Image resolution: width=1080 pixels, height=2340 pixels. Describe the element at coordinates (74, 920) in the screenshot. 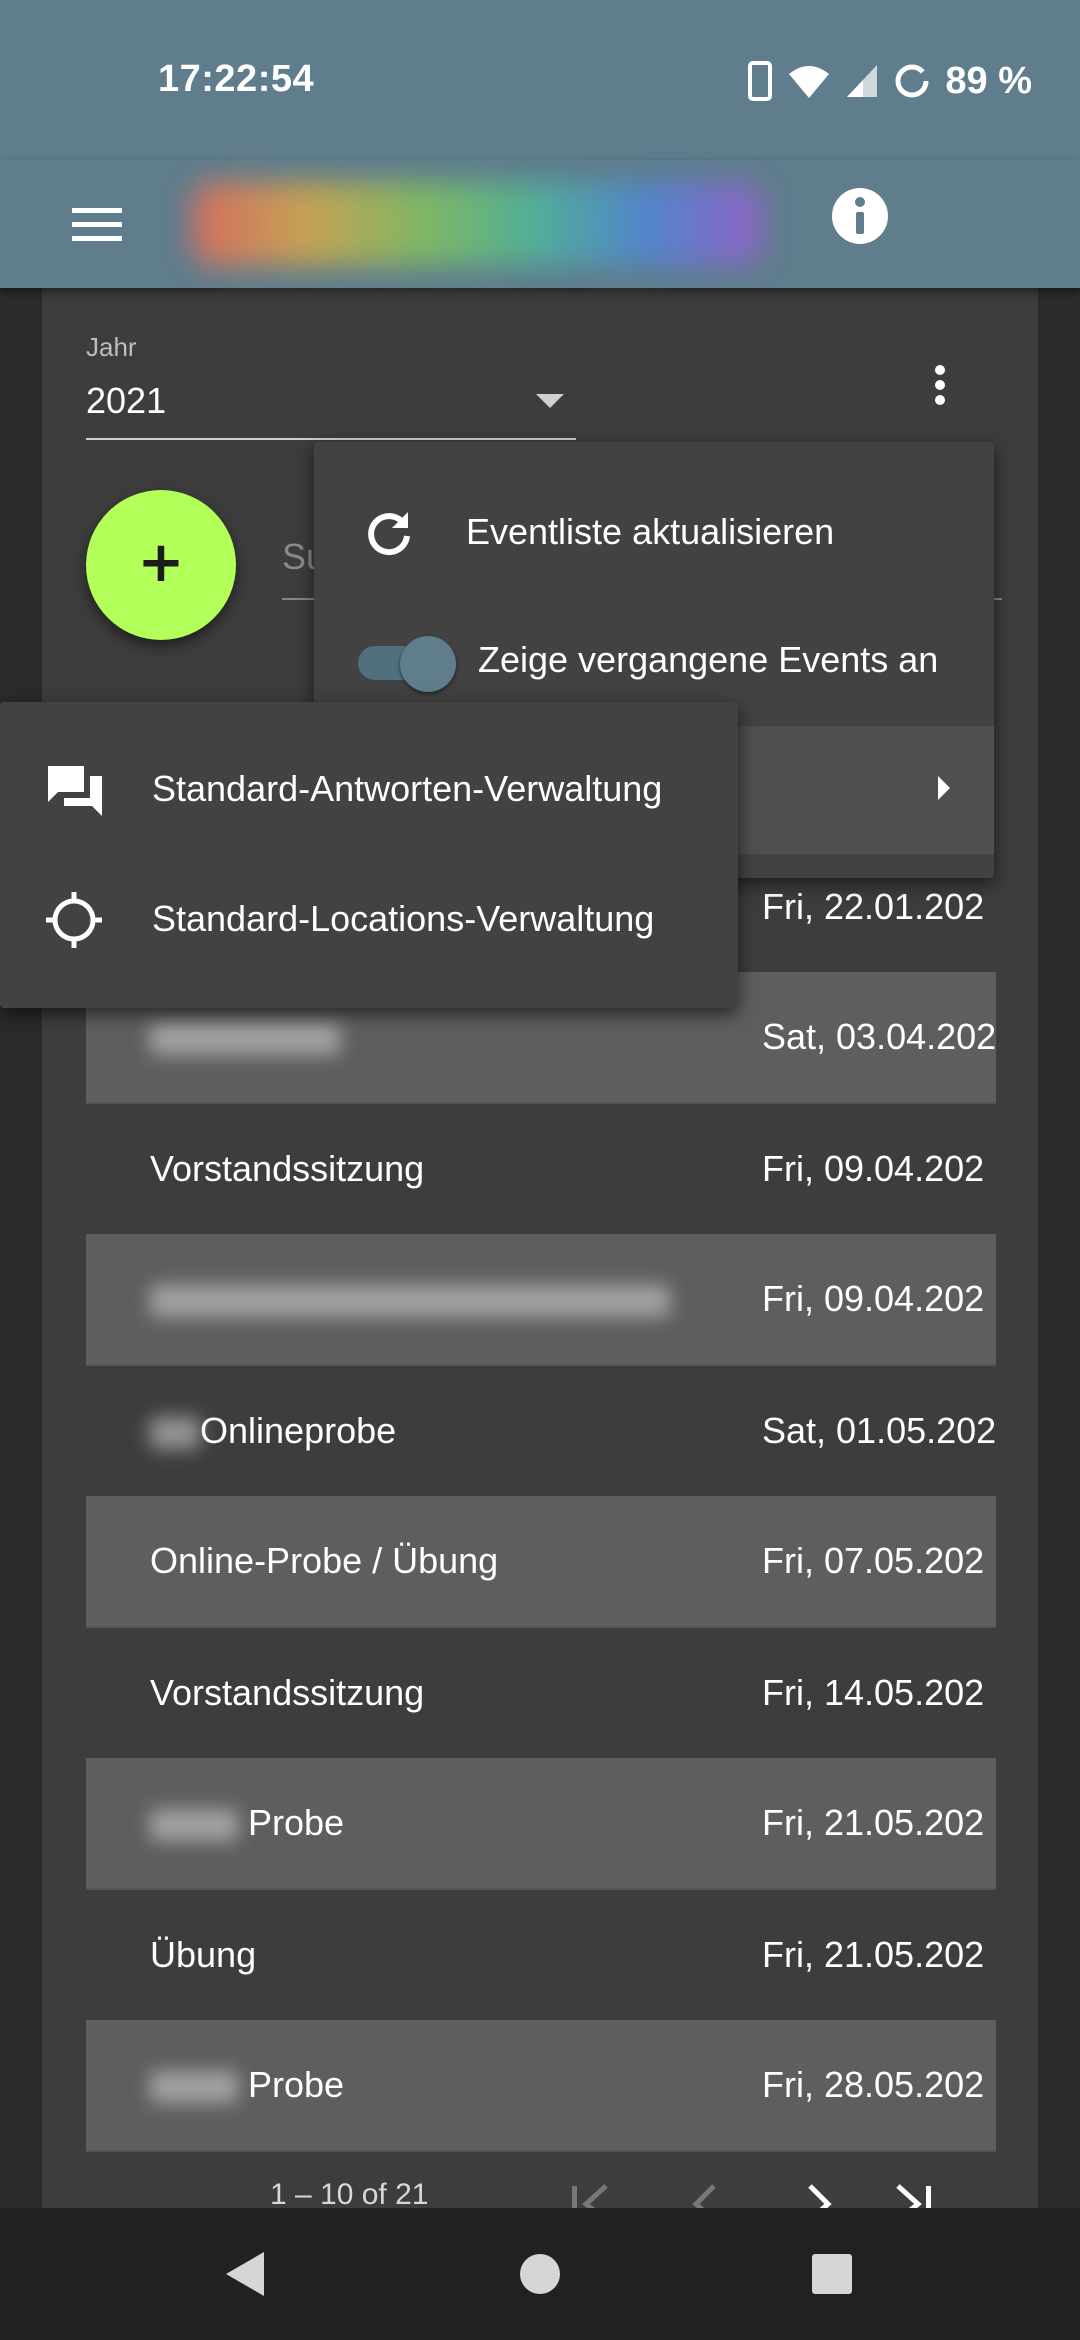

I see `gps-crosshair-icon` at that location.